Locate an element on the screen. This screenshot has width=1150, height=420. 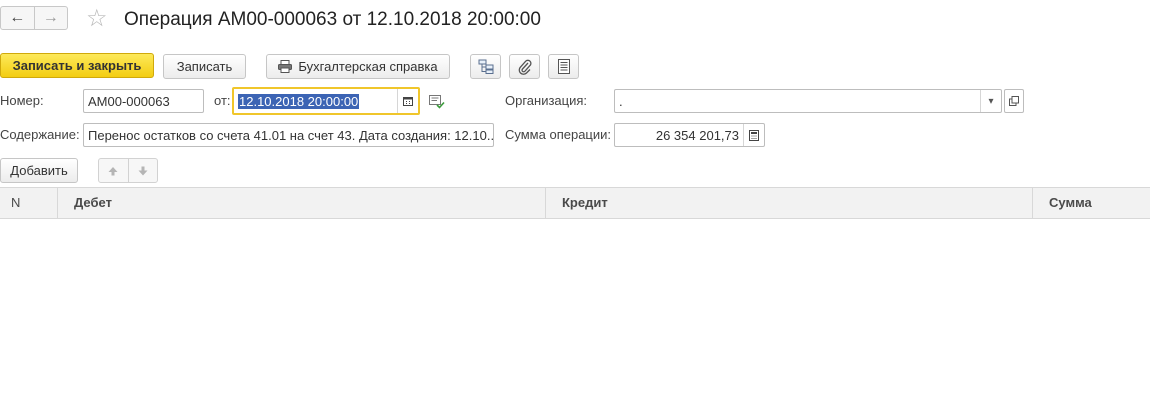
add-button: Добавить is located at coordinates (39, 170).